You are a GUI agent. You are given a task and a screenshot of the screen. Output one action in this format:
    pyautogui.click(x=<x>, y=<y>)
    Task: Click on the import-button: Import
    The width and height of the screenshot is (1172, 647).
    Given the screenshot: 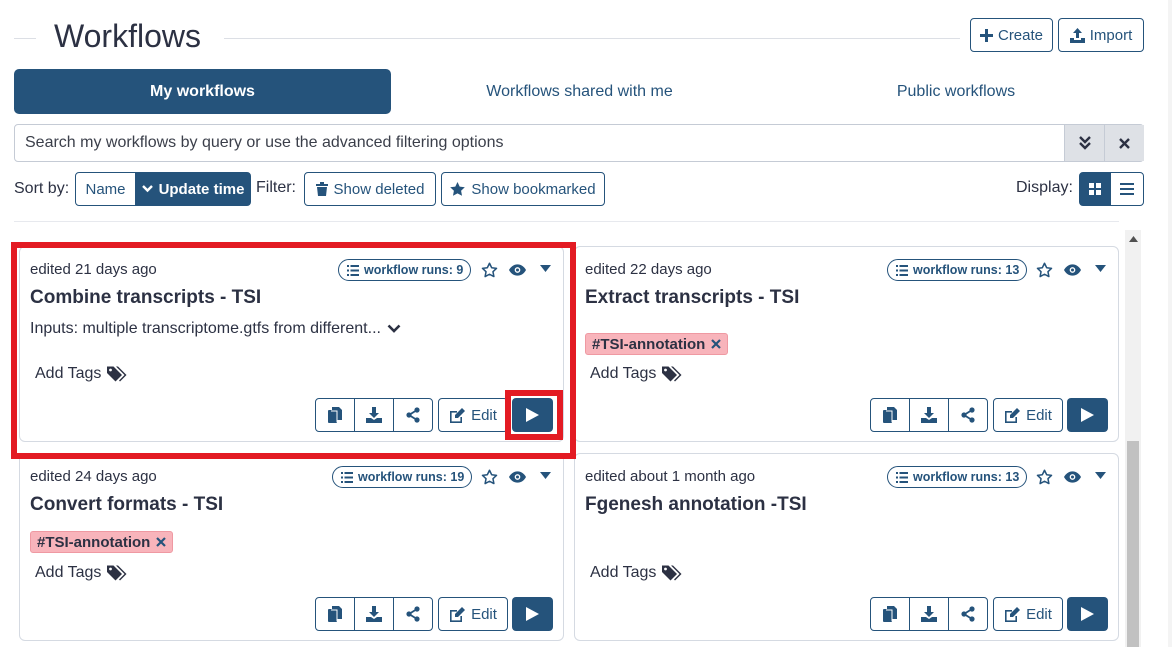 What is the action you would take?
    pyautogui.click(x=1101, y=35)
    